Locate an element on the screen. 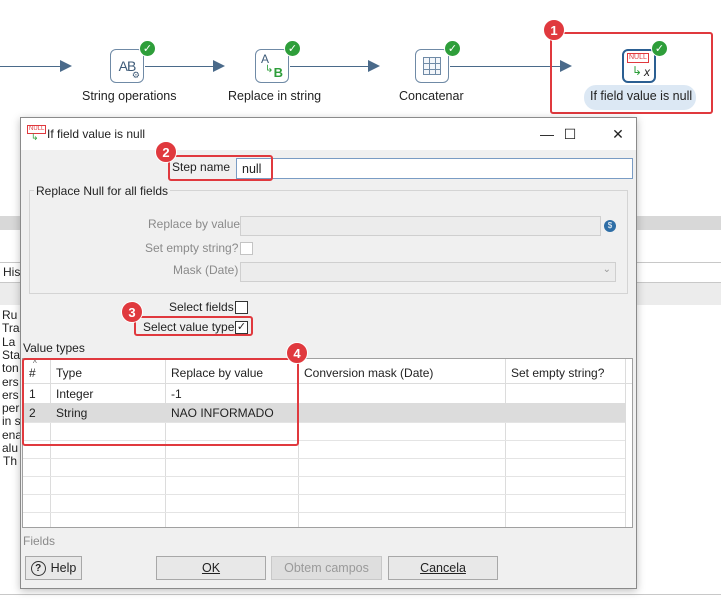  ok-button-label: OK is located at coordinates (211, 568).